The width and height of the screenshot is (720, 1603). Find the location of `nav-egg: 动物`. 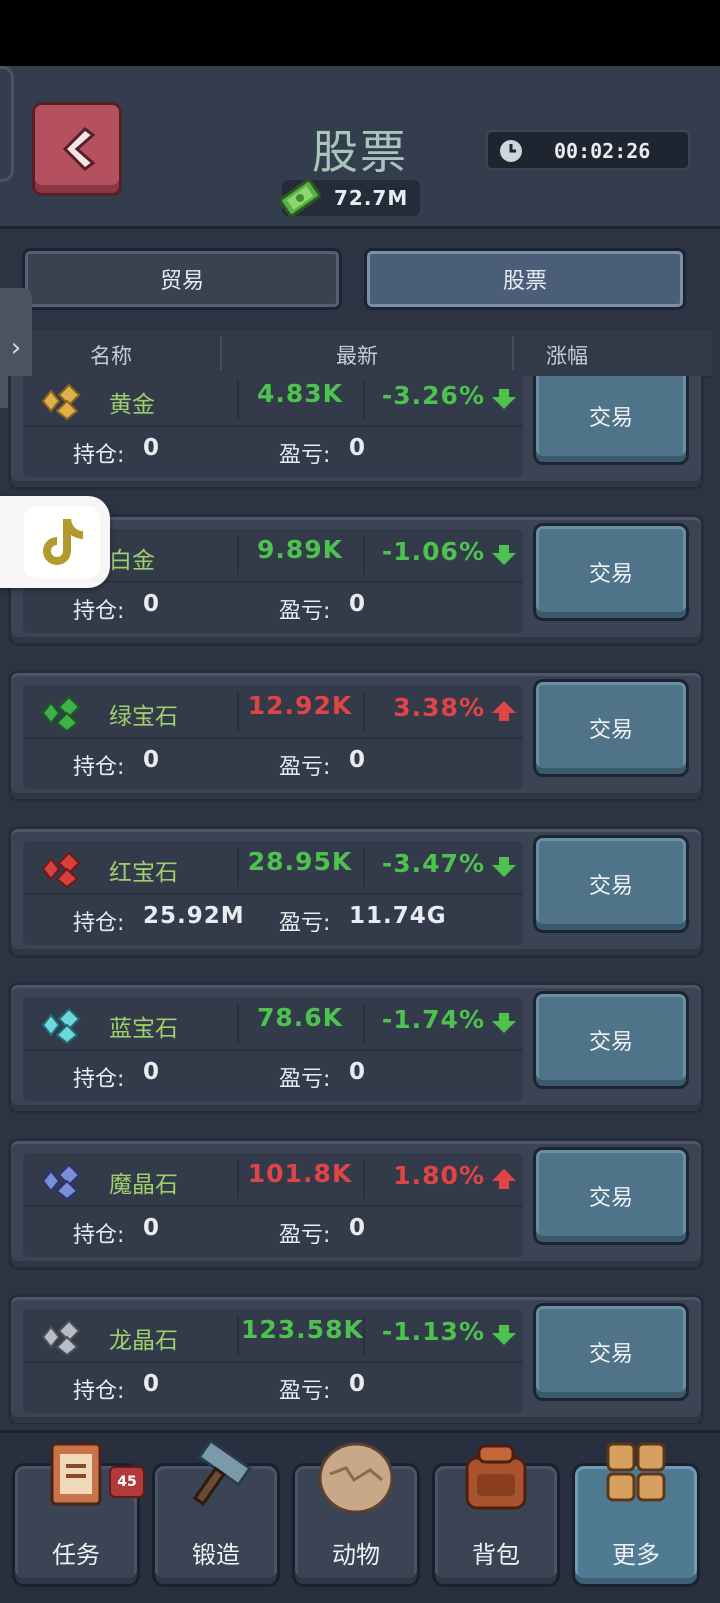

nav-egg: 动物 is located at coordinates (356, 1514).